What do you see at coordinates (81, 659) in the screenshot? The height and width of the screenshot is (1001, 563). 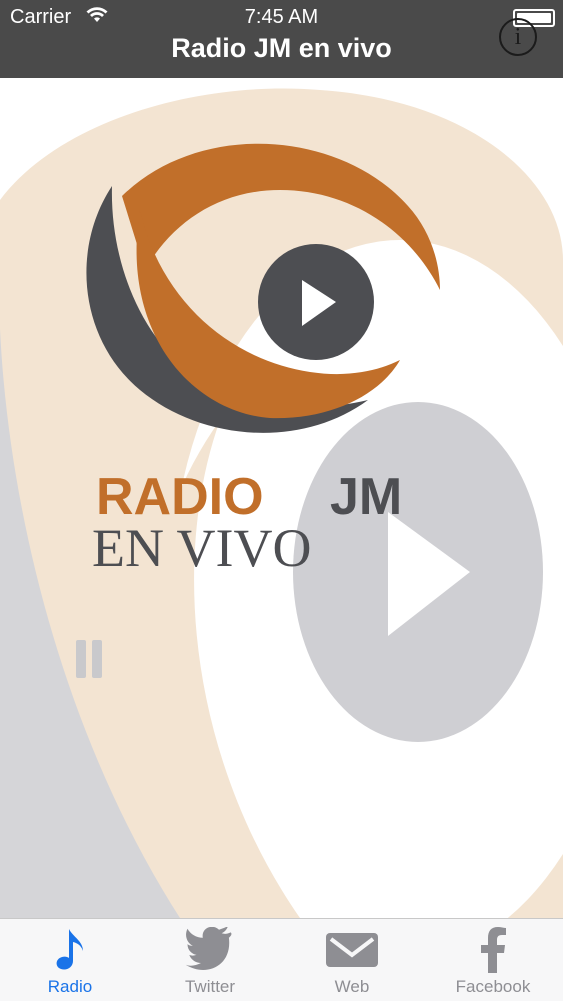 I see `pause-bar-left` at bounding box center [81, 659].